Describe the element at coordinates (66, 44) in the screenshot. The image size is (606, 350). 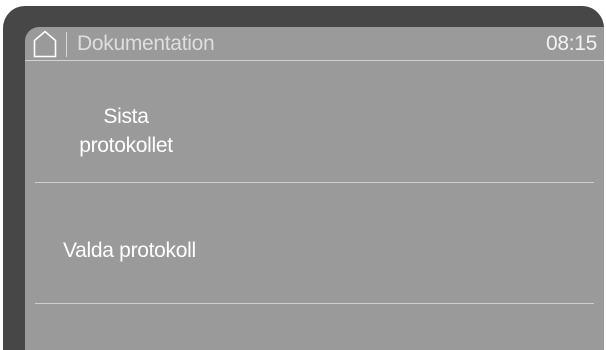
I see `header-divider` at that location.